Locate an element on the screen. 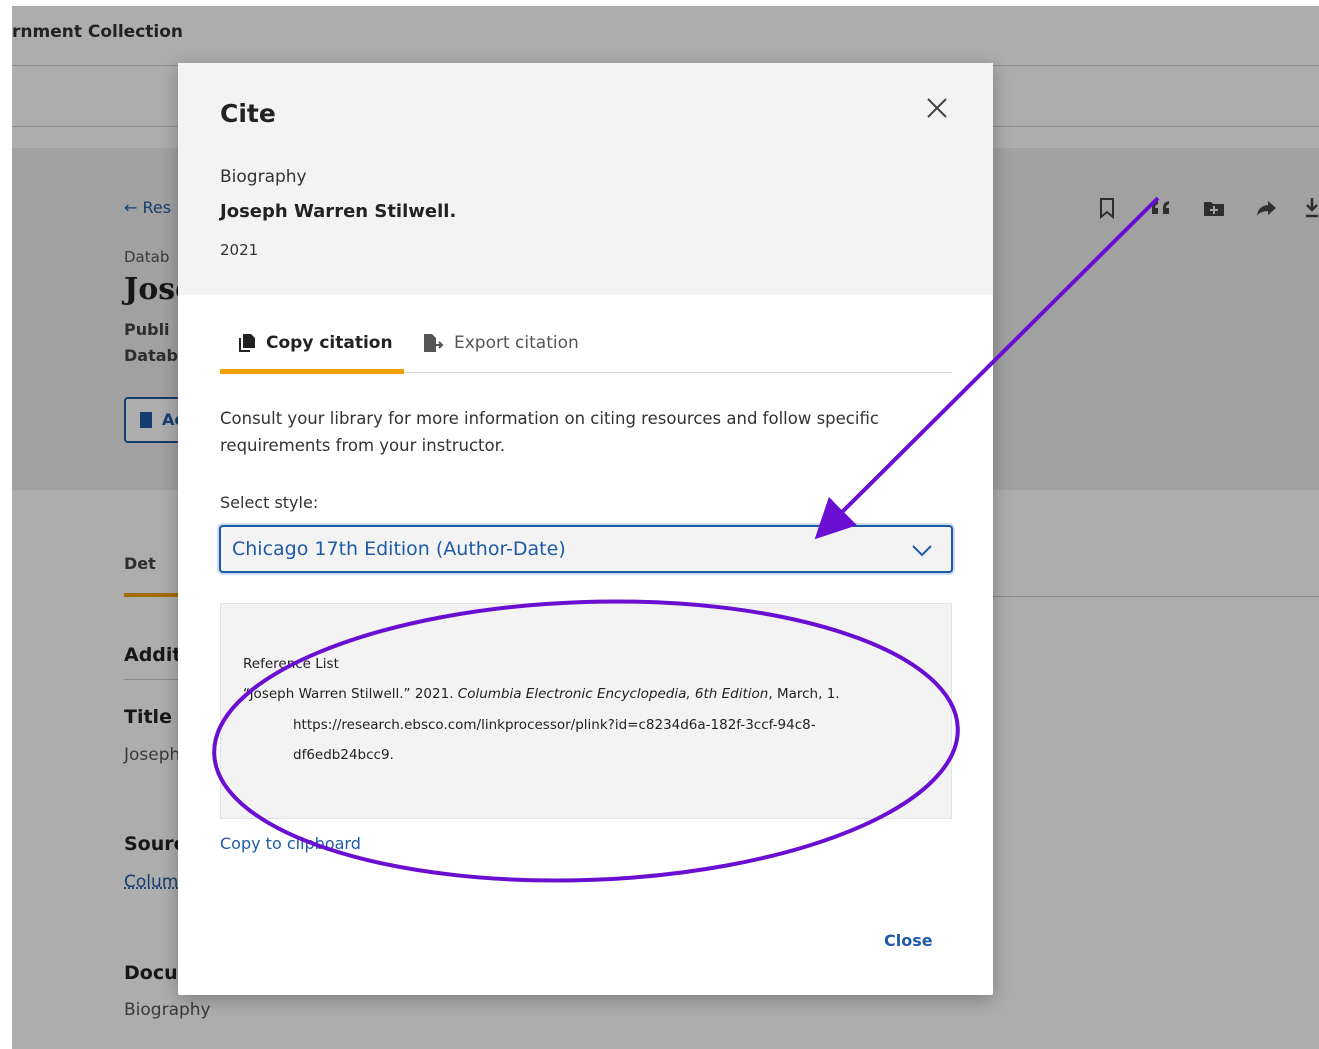 This screenshot has height=1049, width=1319. close-icon is located at coordinates (937, 108).